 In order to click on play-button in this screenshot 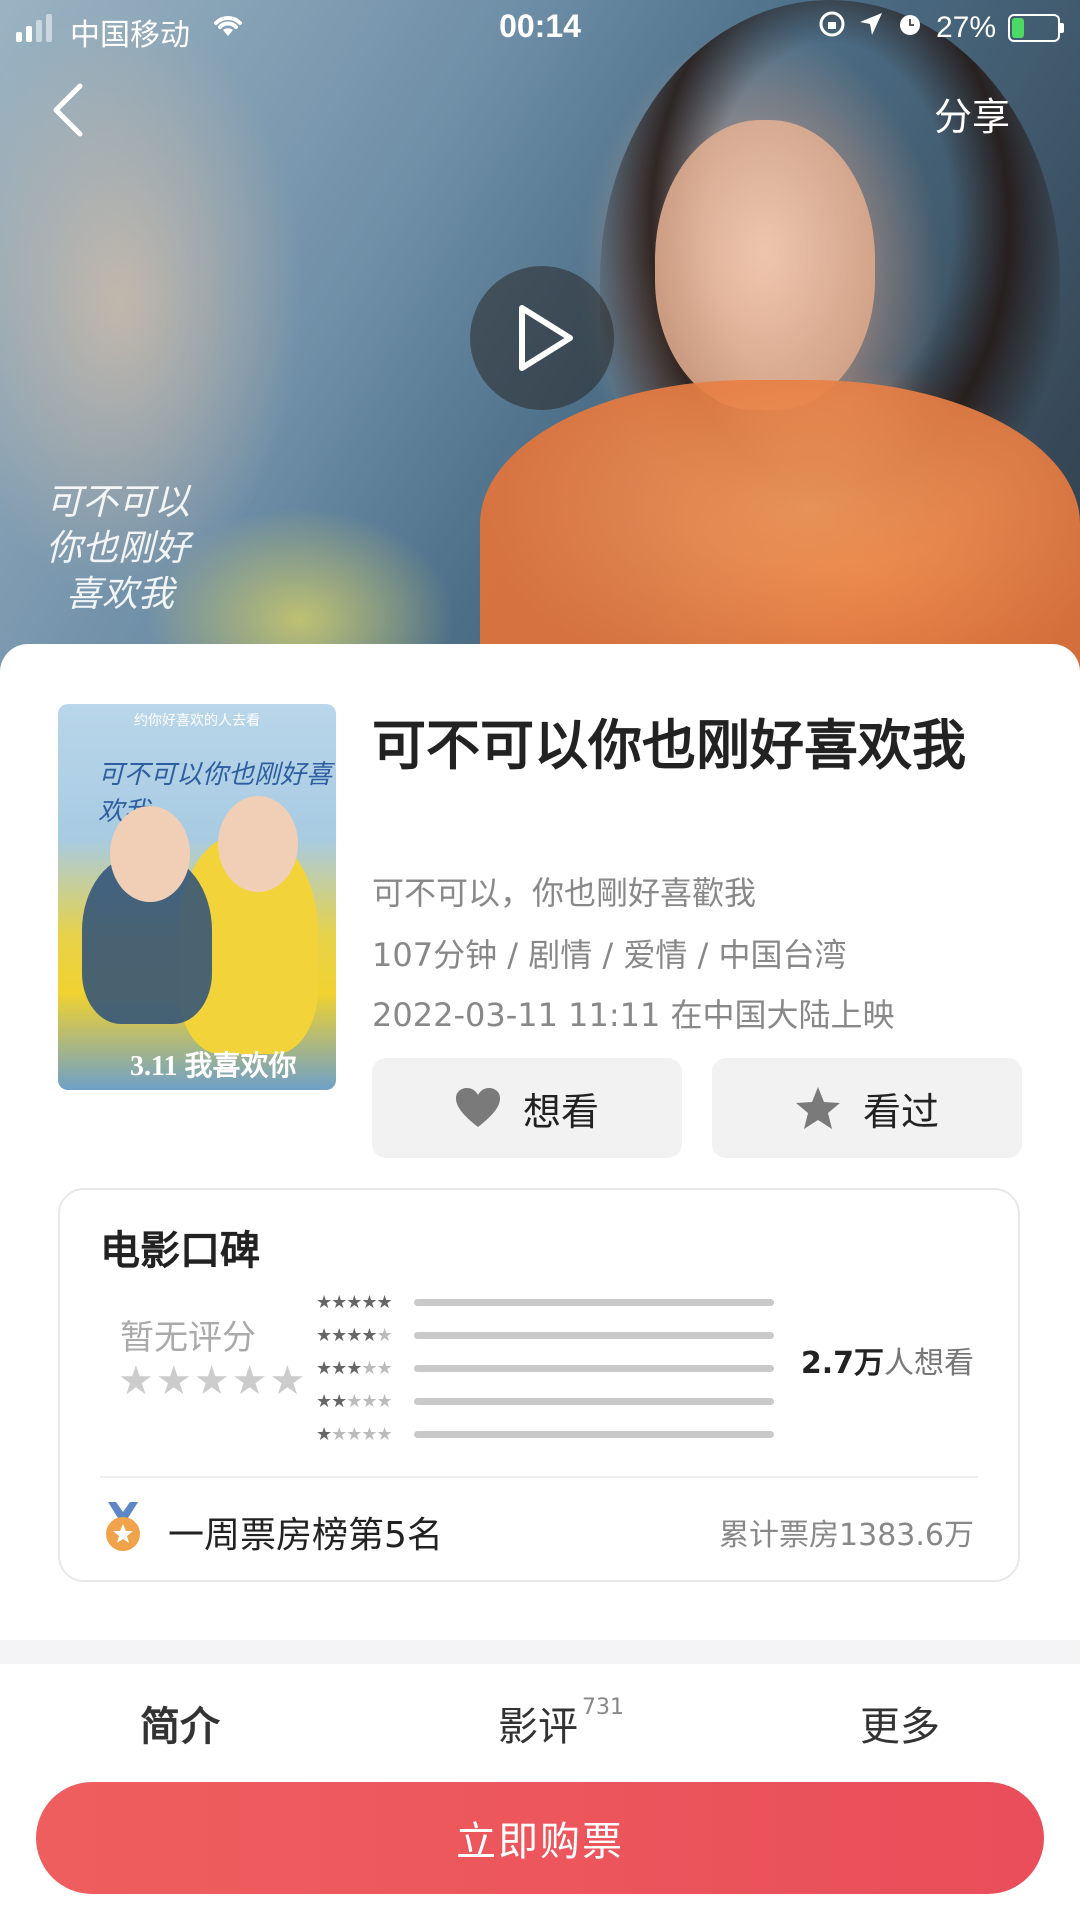, I will do `click(542, 338)`.